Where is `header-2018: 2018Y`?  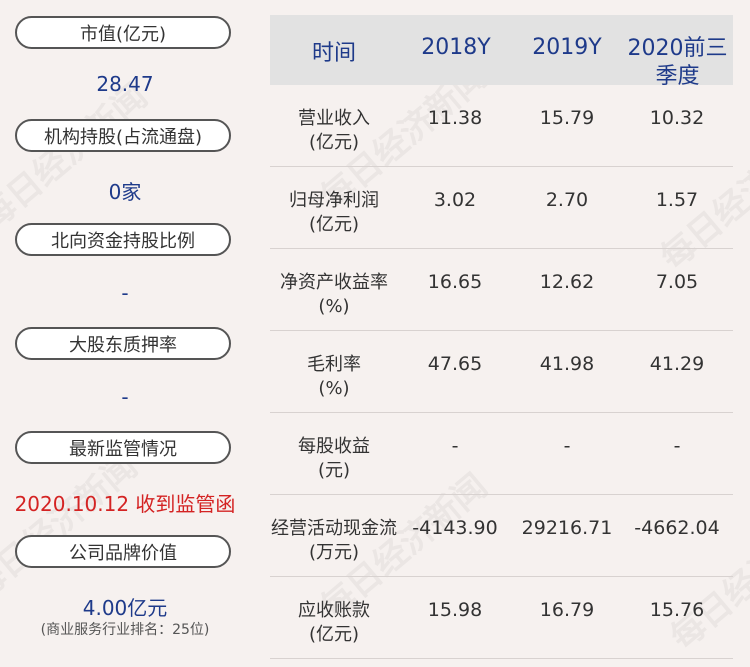
header-2018: 2018Y is located at coordinates (456, 47).